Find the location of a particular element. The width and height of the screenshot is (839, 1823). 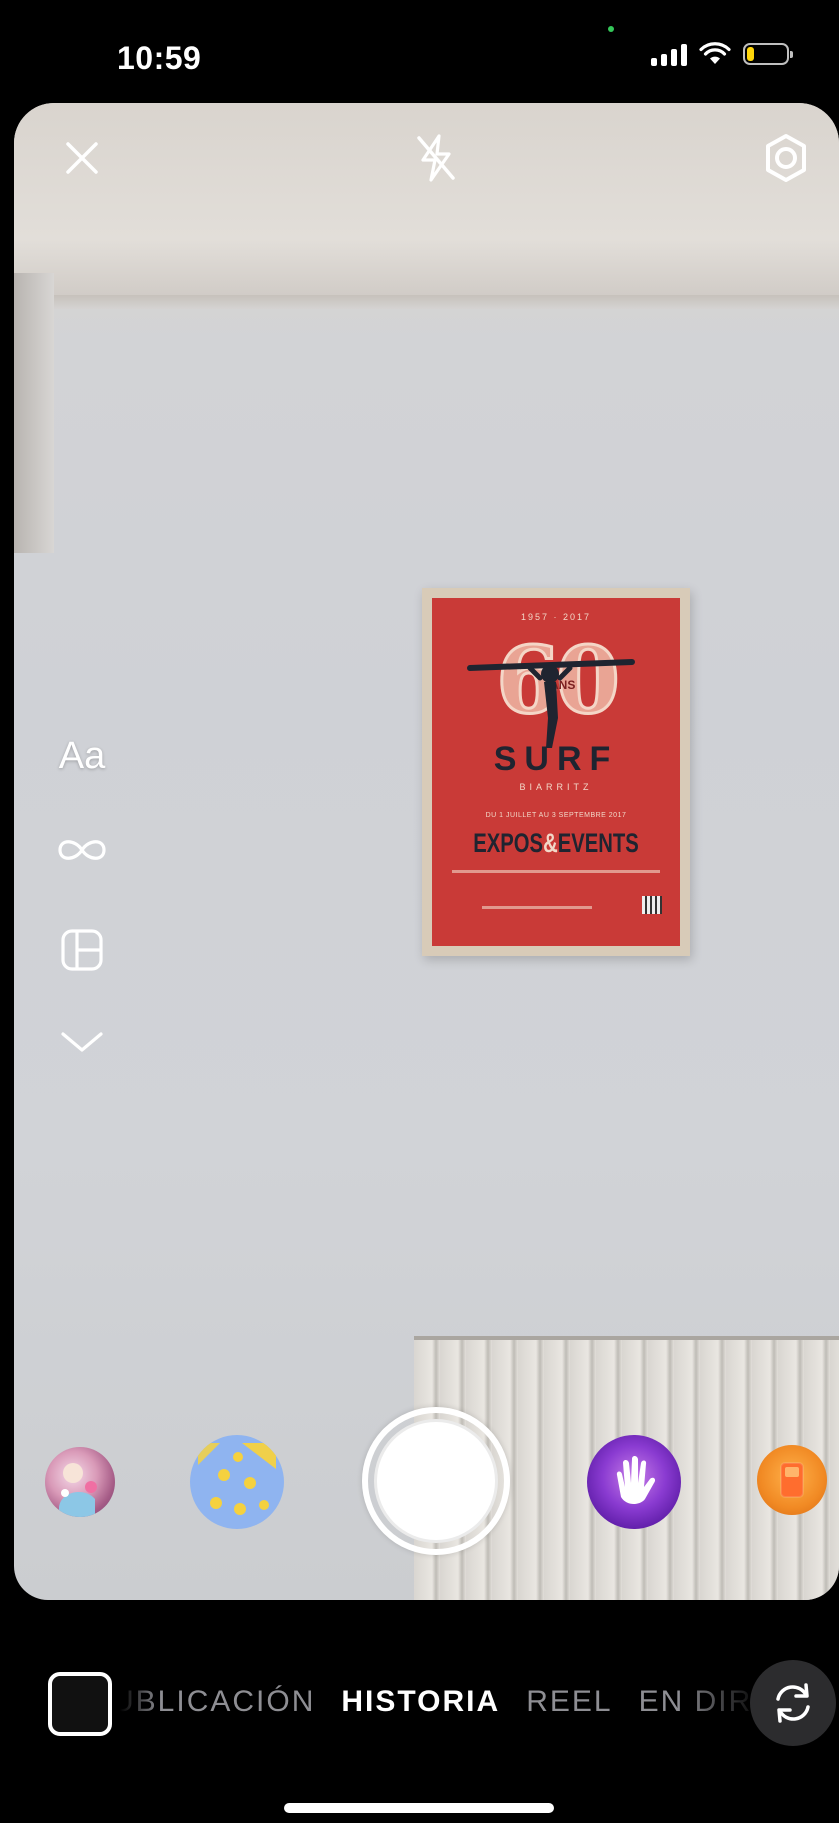

gallery-button is located at coordinates (80, 1704).